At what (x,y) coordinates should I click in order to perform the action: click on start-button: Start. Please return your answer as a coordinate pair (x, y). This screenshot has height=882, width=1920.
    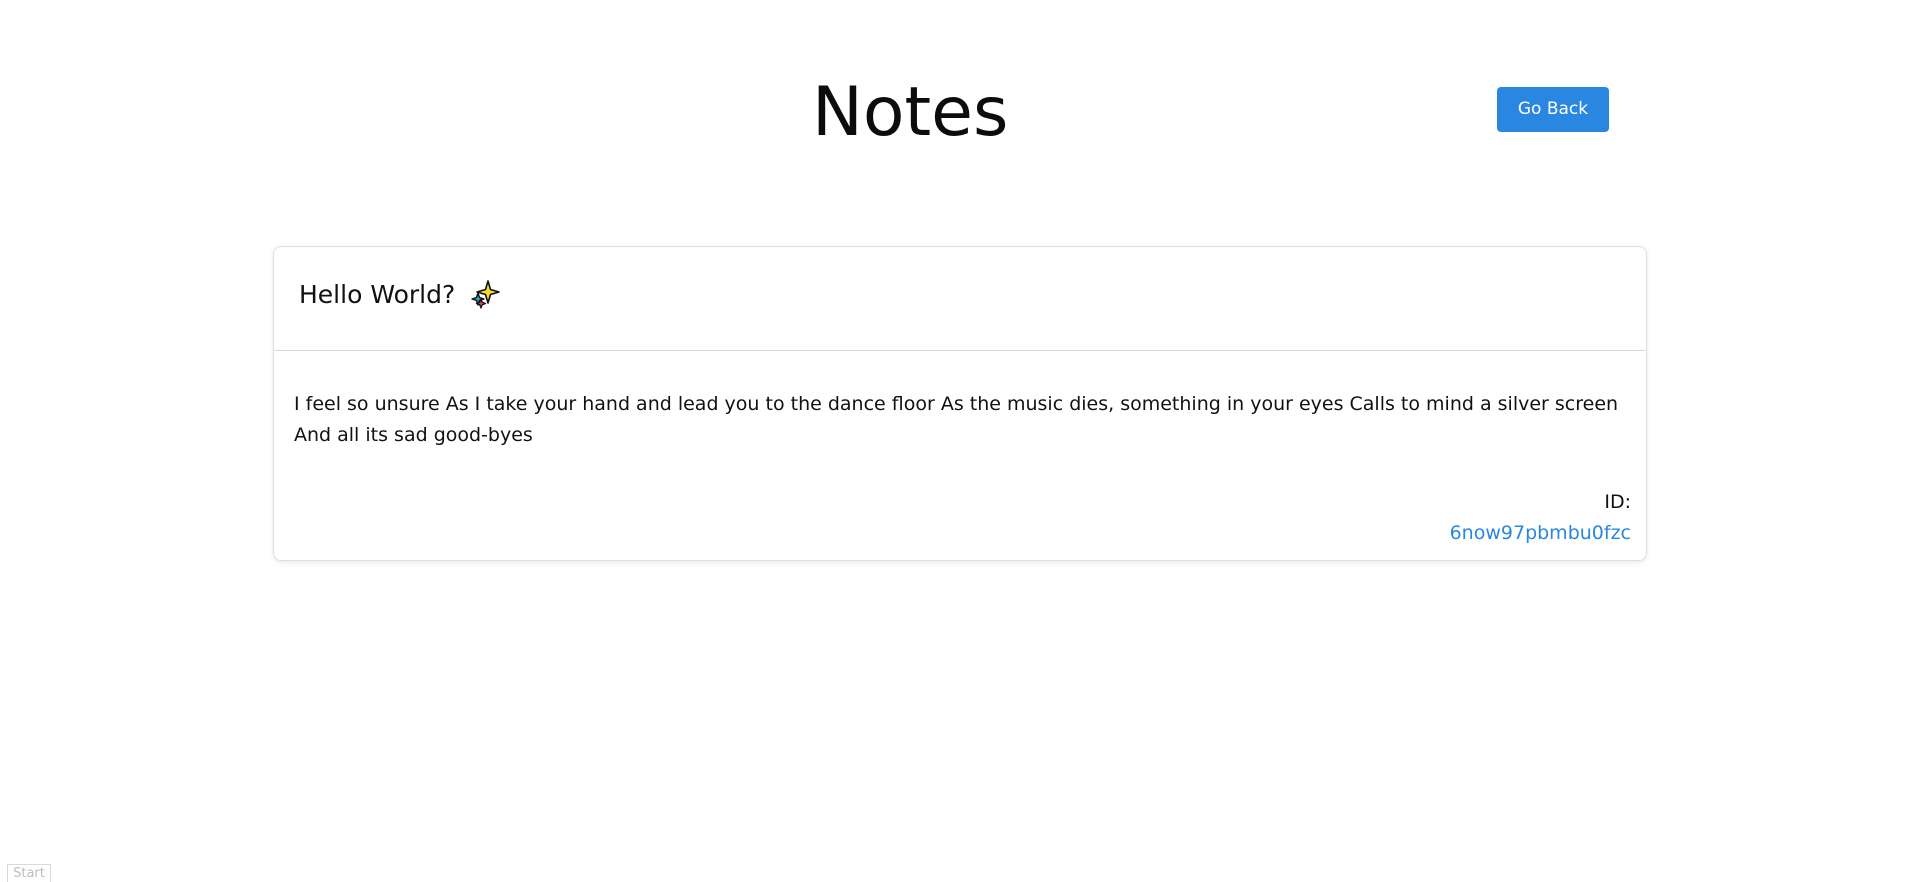
    Looking at the image, I should click on (29, 873).